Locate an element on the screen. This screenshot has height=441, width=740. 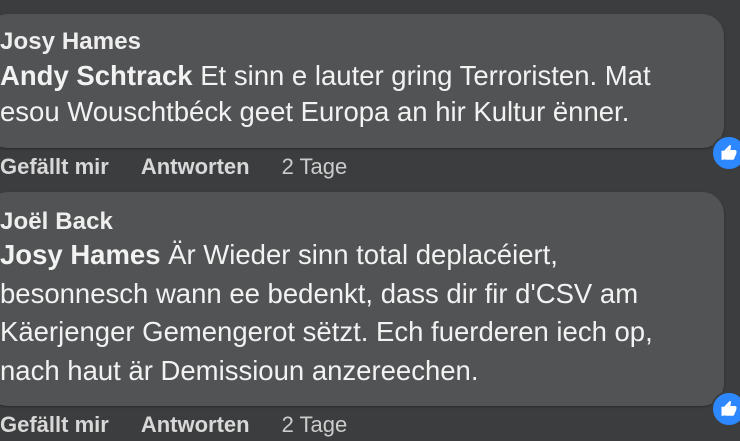
comment-mention: Andy Schtrack is located at coordinates (96, 75).